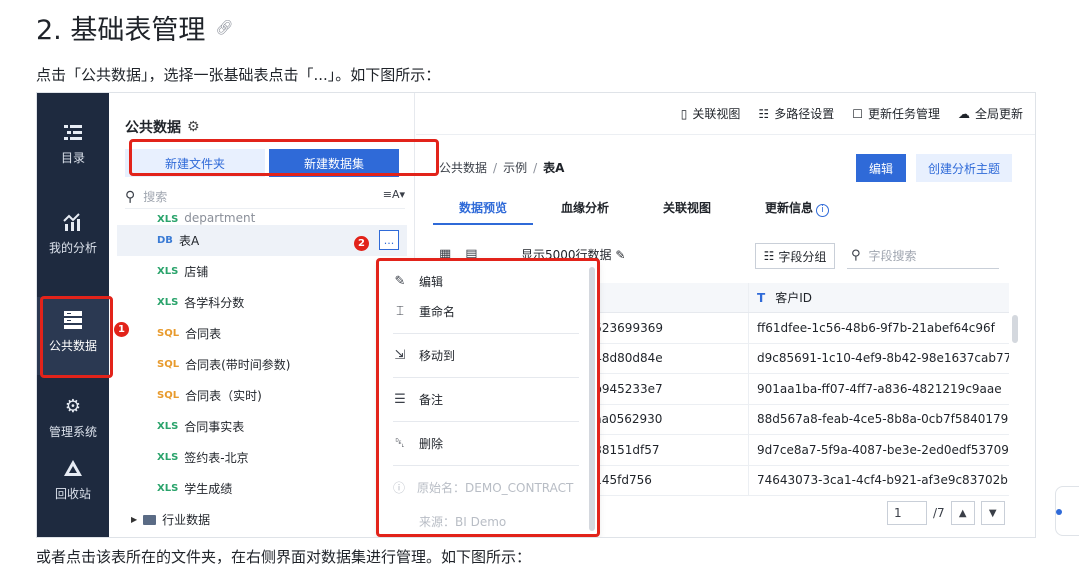  What do you see at coordinates (196, 272) in the screenshot?
I see `tree-item-label: 店铺` at bounding box center [196, 272].